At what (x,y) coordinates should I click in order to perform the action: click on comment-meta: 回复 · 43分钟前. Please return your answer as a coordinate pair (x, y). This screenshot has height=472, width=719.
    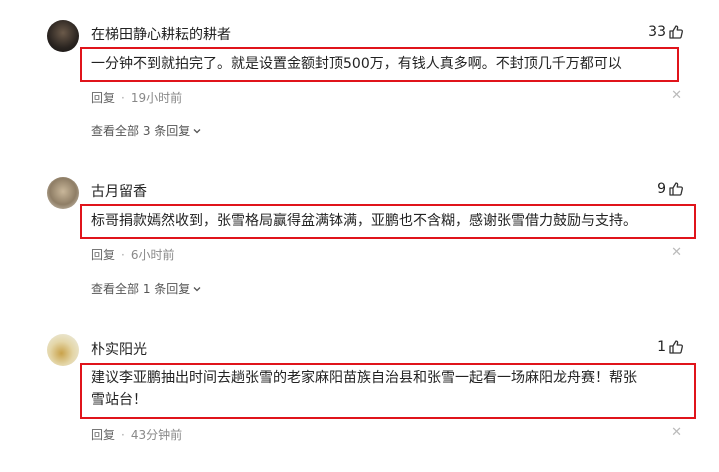
    Looking at the image, I should click on (136, 434).